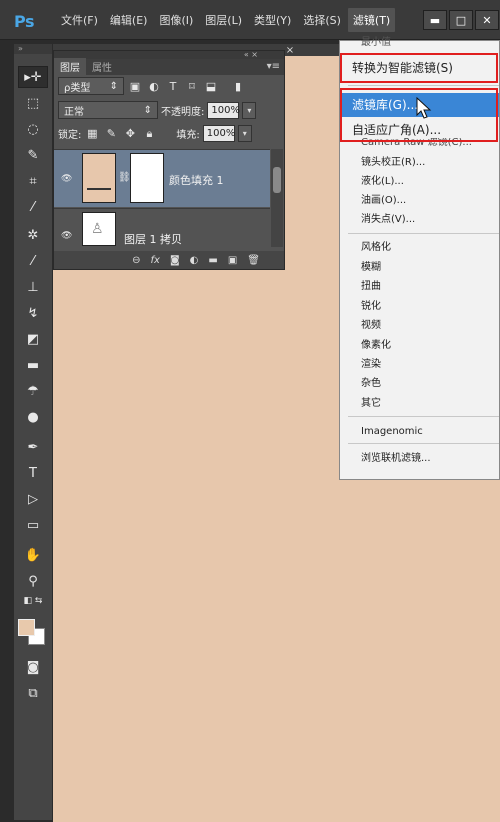 This screenshot has width=500, height=822. What do you see at coordinates (33, 235) in the screenshot?
I see `healing-tool-icon: ✲` at bounding box center [33, 235].